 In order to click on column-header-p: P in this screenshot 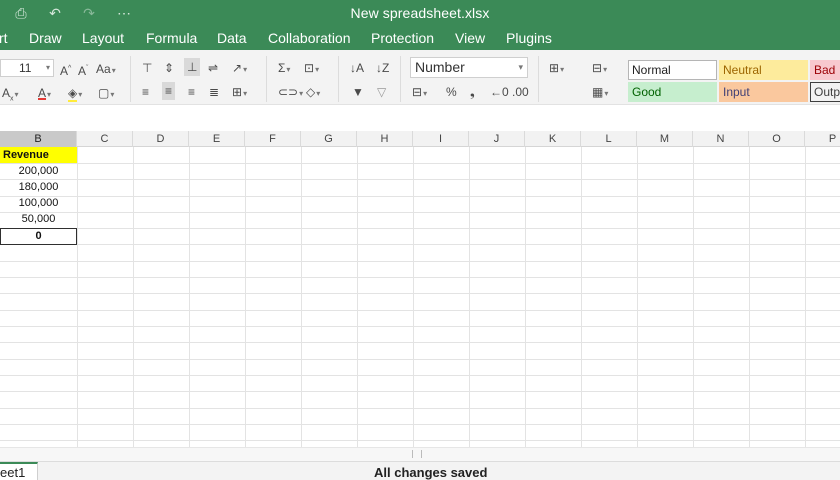, I will do `click(822, 139)`.